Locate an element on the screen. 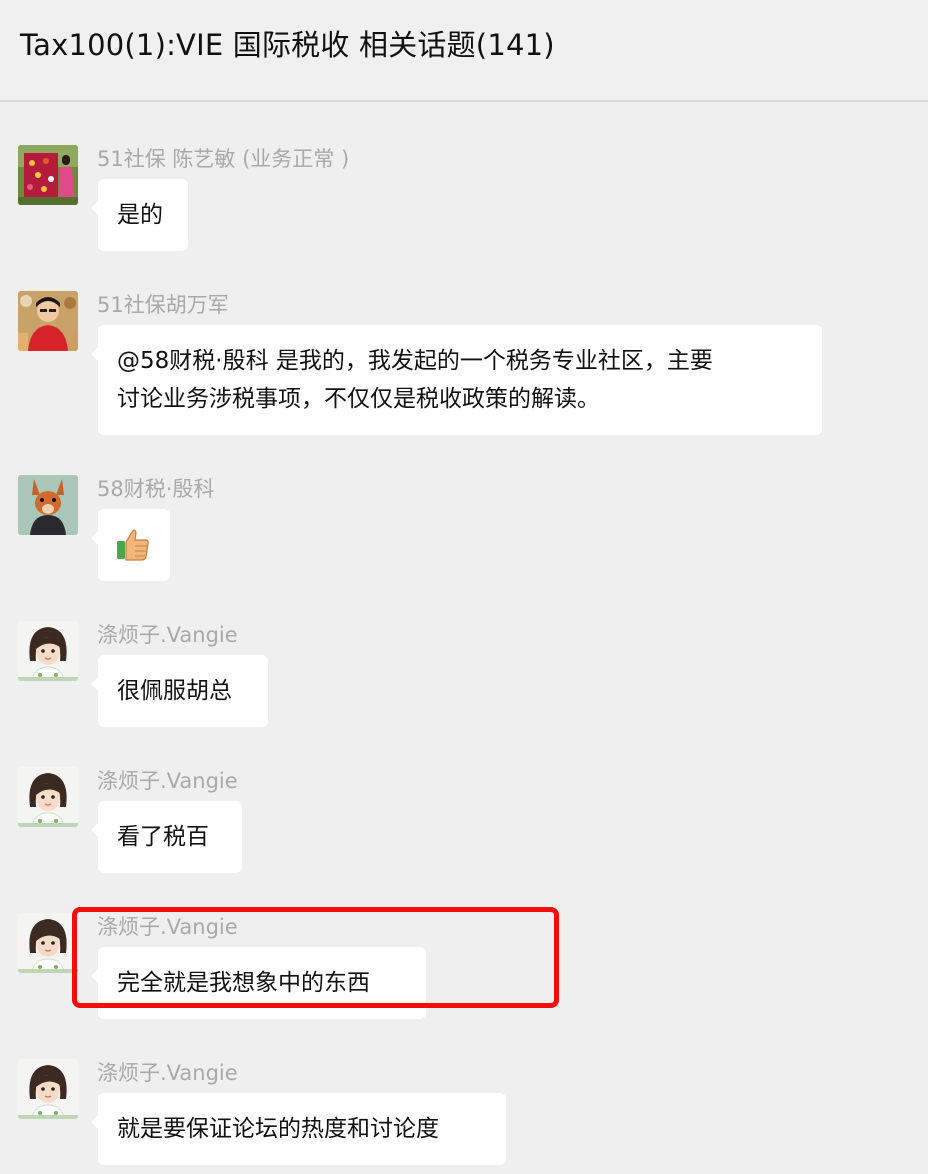 The width and height of the screenshot is (928, 1174). chat-header: Tax100(1):VIE 国际税收 相关话题(141) is located at coordinates (464, 51).